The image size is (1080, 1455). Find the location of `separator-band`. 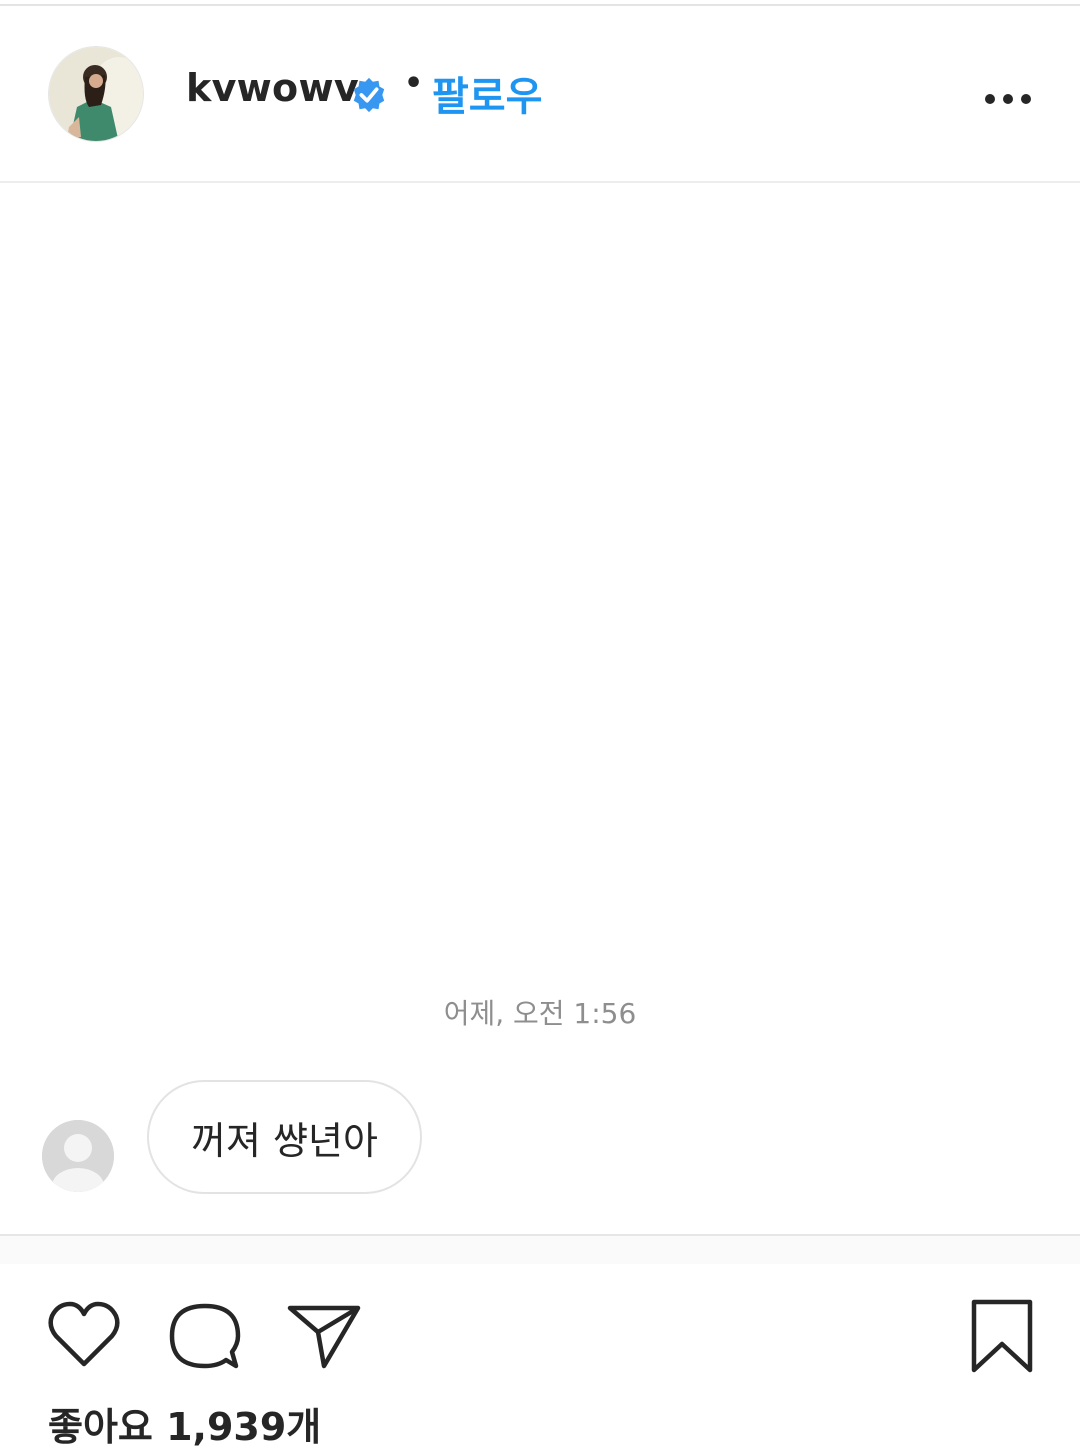

separator-band is located at coordinates (540, 1250).